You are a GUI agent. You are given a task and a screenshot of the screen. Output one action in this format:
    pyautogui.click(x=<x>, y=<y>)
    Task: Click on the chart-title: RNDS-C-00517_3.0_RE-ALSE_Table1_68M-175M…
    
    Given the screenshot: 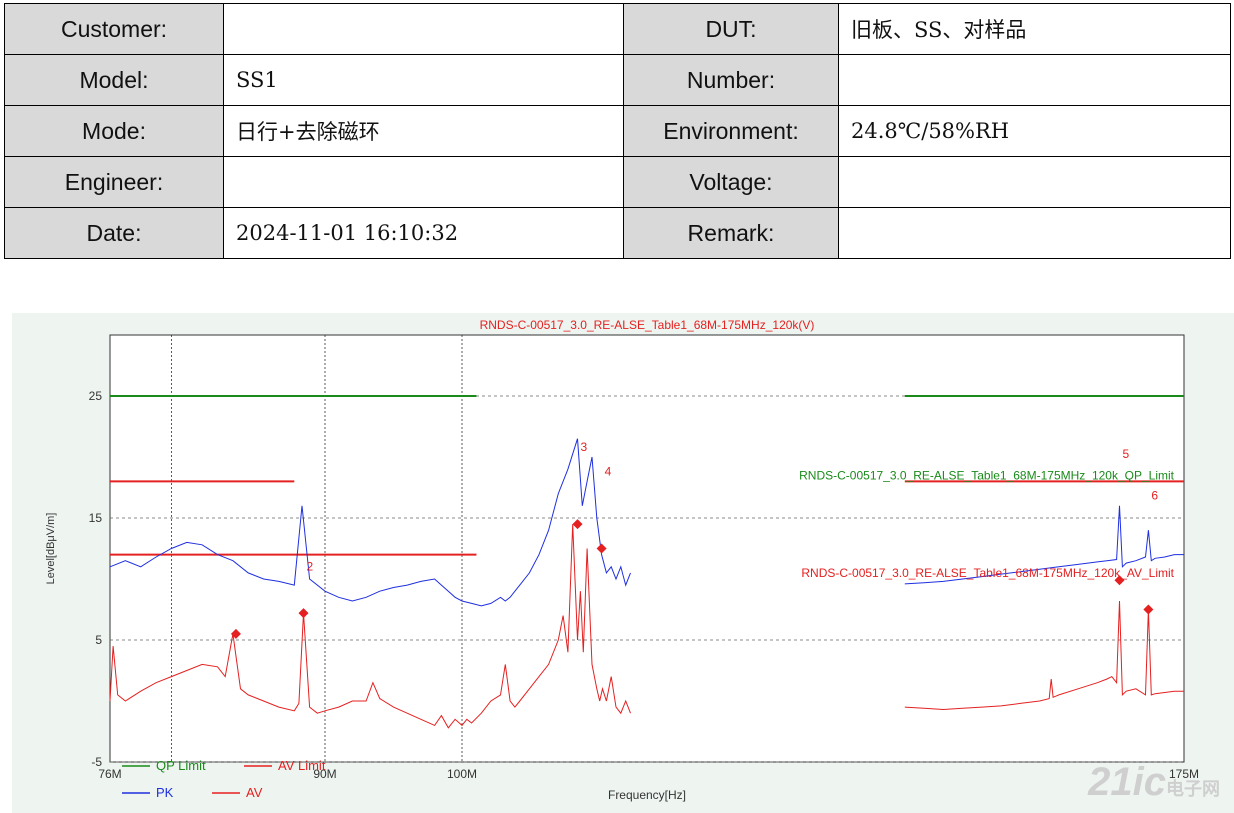 What is the action you would take?
    pyautogui.click(x=647, y=325)
    